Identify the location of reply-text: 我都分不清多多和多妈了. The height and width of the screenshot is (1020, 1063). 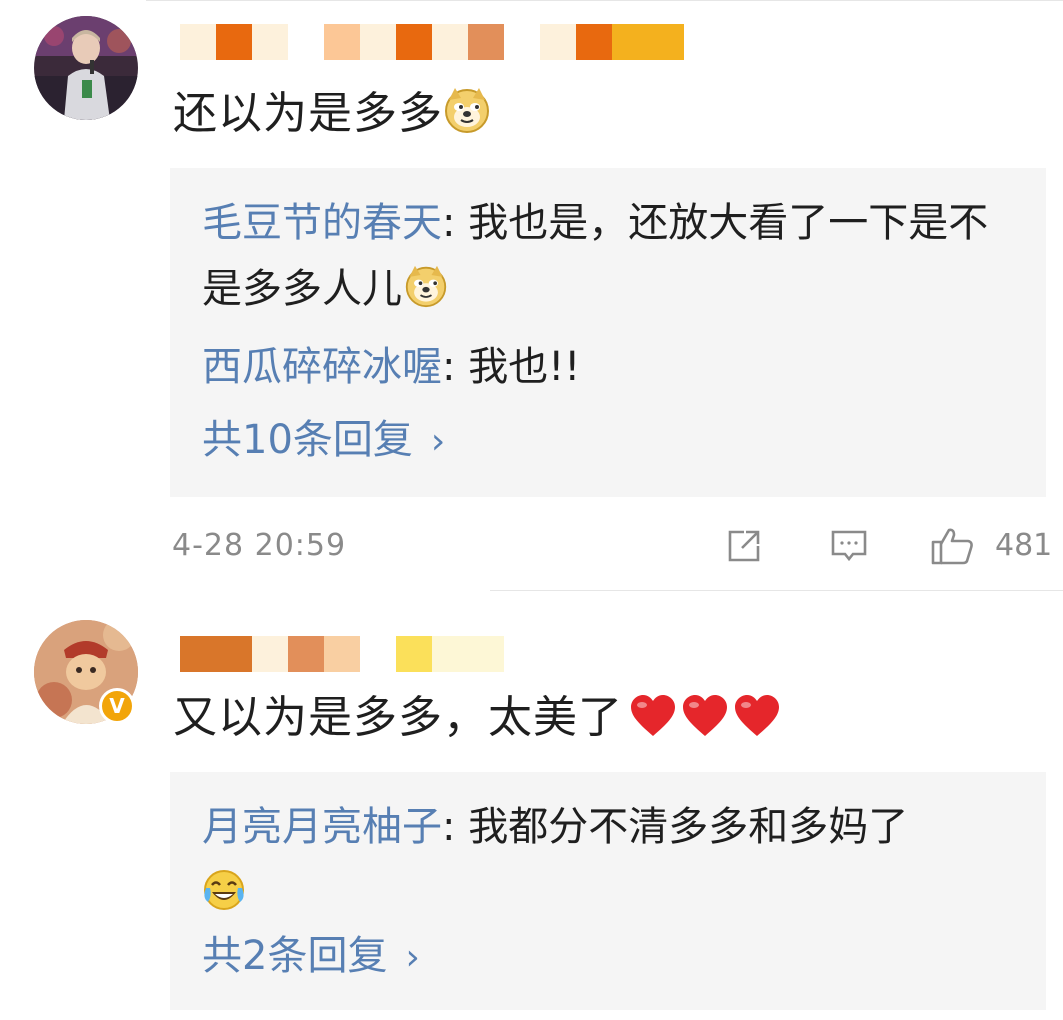
(688, 827).